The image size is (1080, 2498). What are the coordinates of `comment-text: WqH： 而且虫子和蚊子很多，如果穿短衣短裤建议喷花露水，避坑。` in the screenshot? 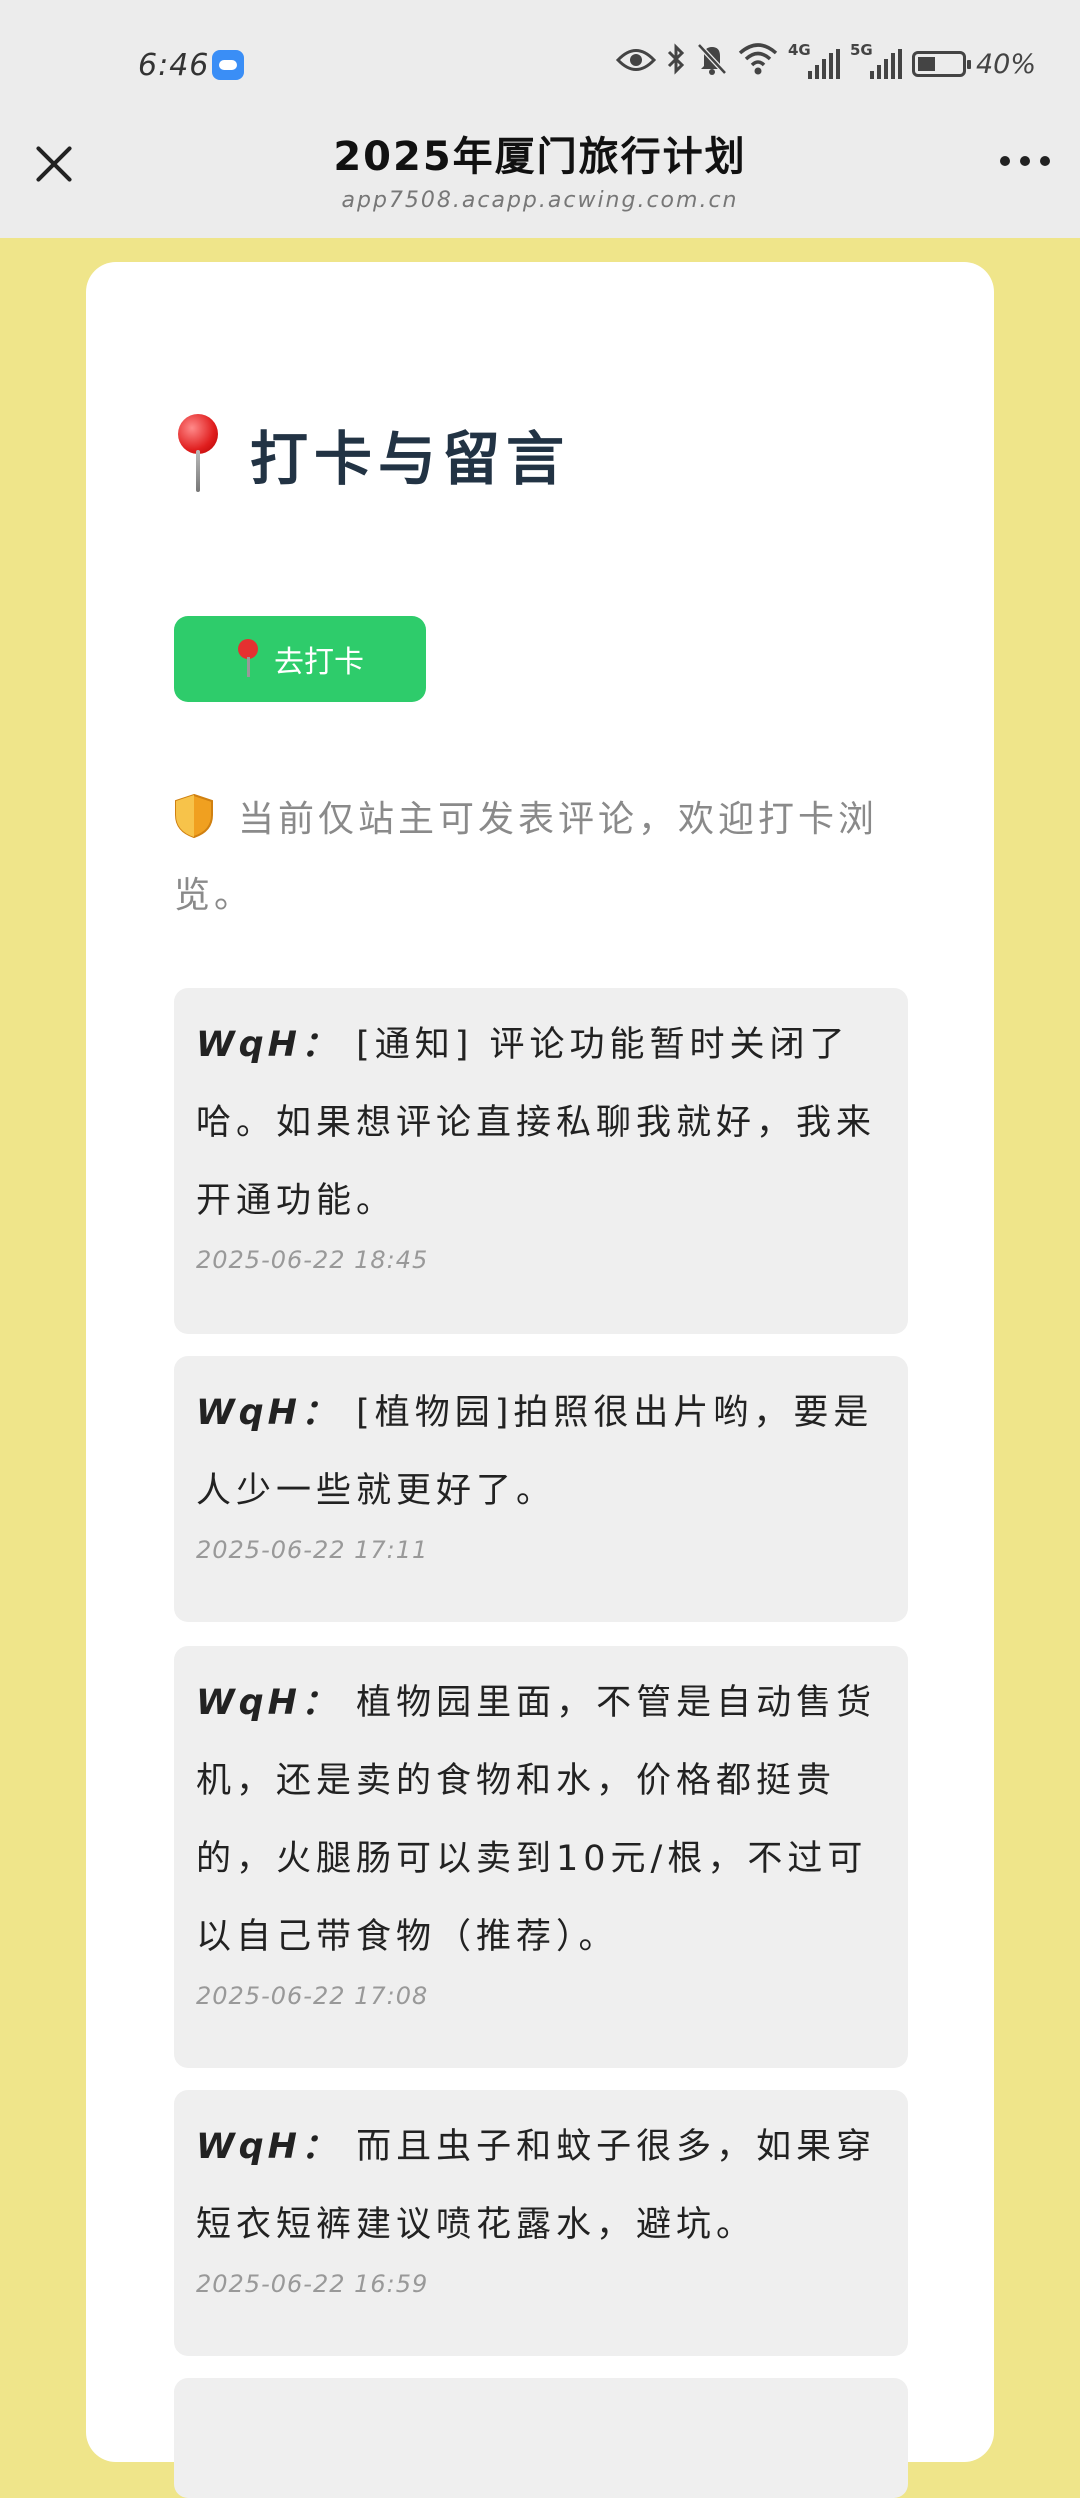 It's located at (541, 2186).